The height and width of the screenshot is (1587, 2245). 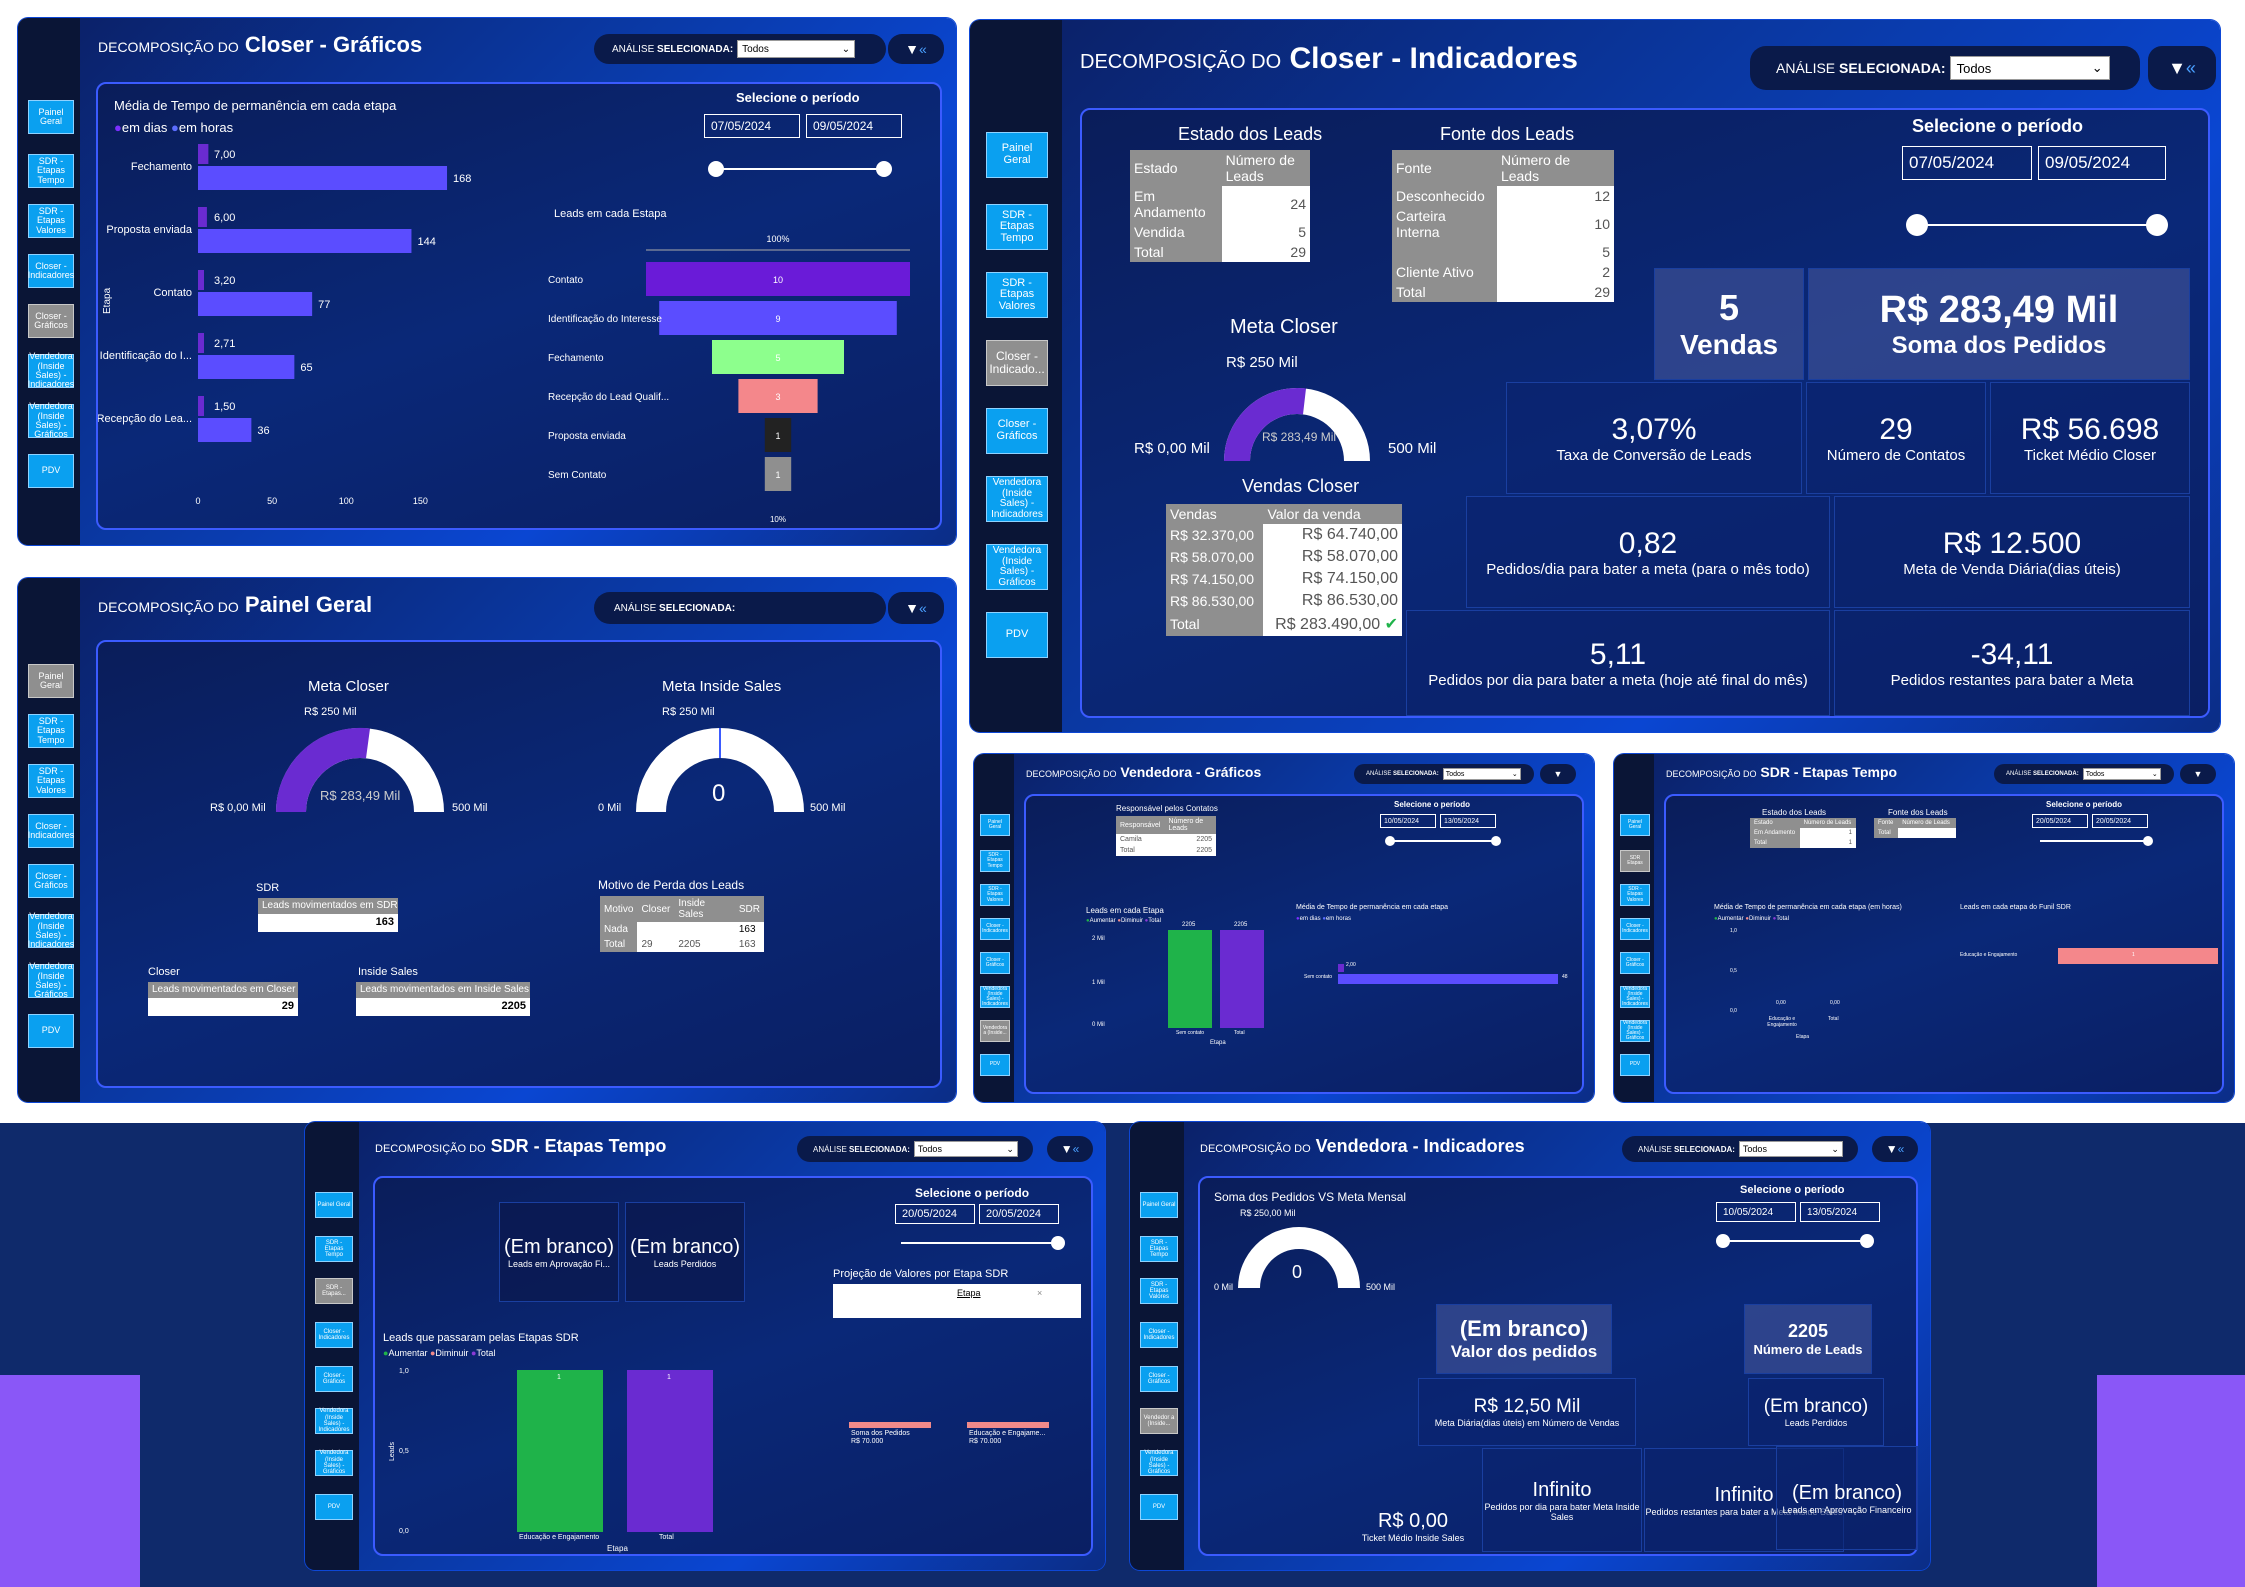 I want to click on proj-field-well: Etapa ×, so click(x=957, y=1301).